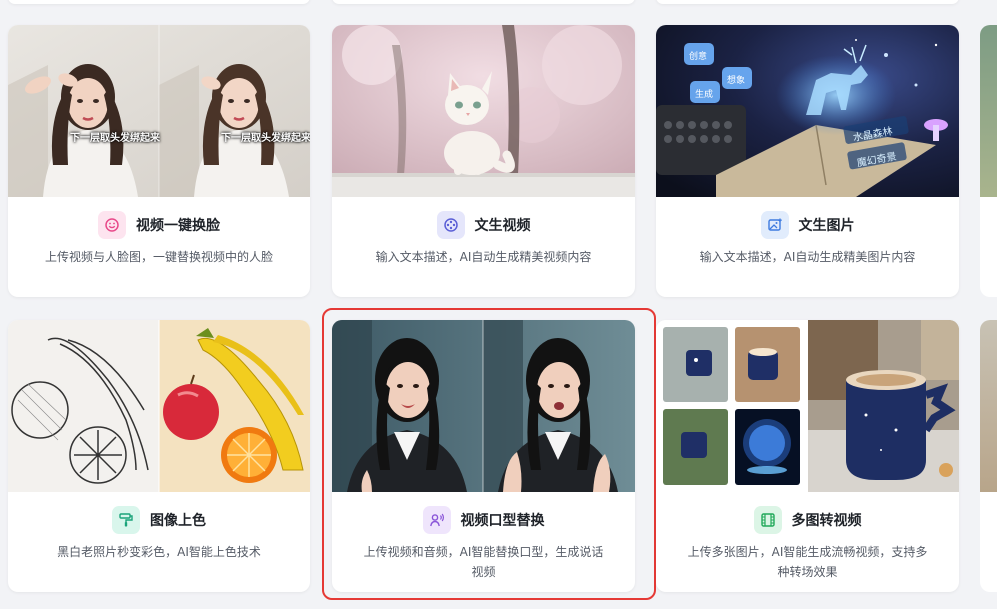 The image size is (997, 609). Describe the element at coordinates (807, 111) in the screenshot. I see `card-thumbnail: 创意 想象 生成 水晶森林 魔幻奇景` at that location.